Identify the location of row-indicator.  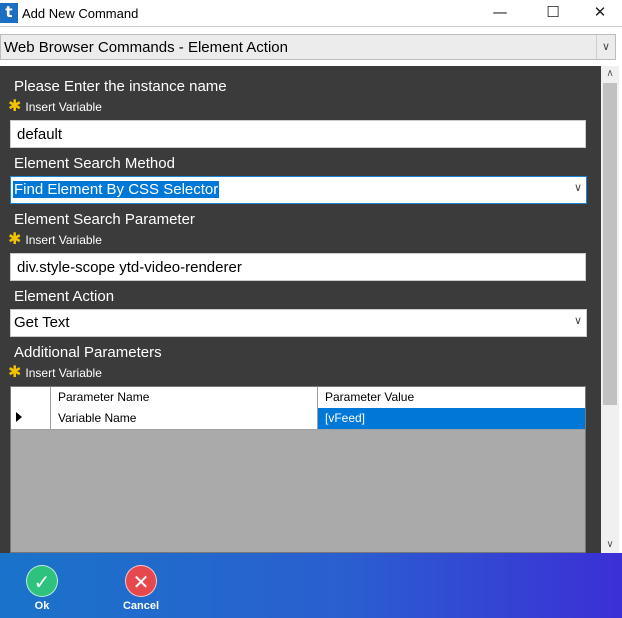
(31, 418).